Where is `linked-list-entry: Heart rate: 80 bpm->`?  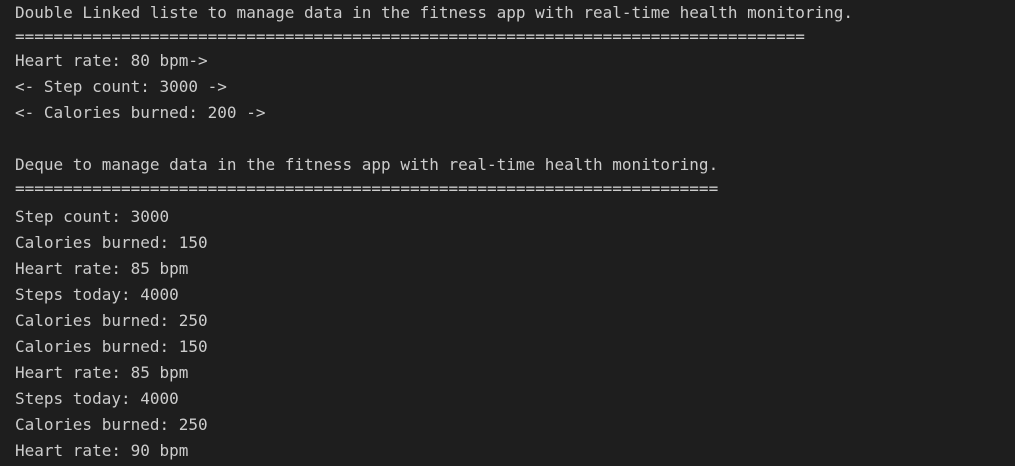 linked-list-entry: Heart rate: 80 bpm-> is located at coordinates (111, 60).